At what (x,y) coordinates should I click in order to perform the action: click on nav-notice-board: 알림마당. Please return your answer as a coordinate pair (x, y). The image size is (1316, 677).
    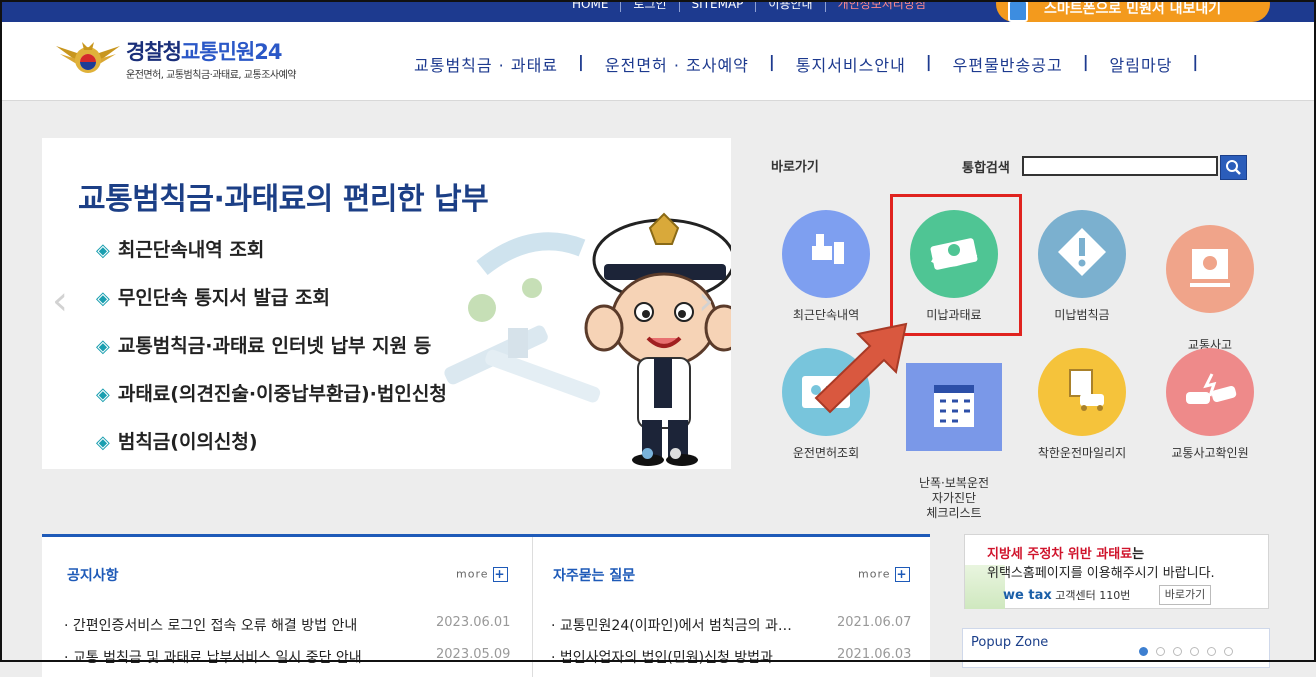
    Looking at the image, I should click on (1141, 64).